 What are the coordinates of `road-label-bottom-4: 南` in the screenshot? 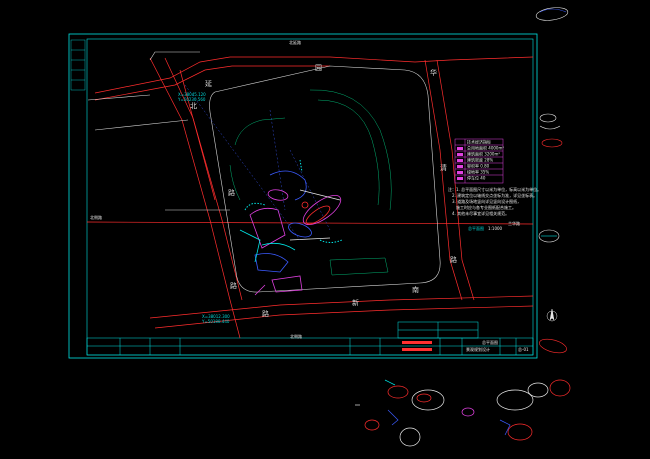 It's located at (415, 289).